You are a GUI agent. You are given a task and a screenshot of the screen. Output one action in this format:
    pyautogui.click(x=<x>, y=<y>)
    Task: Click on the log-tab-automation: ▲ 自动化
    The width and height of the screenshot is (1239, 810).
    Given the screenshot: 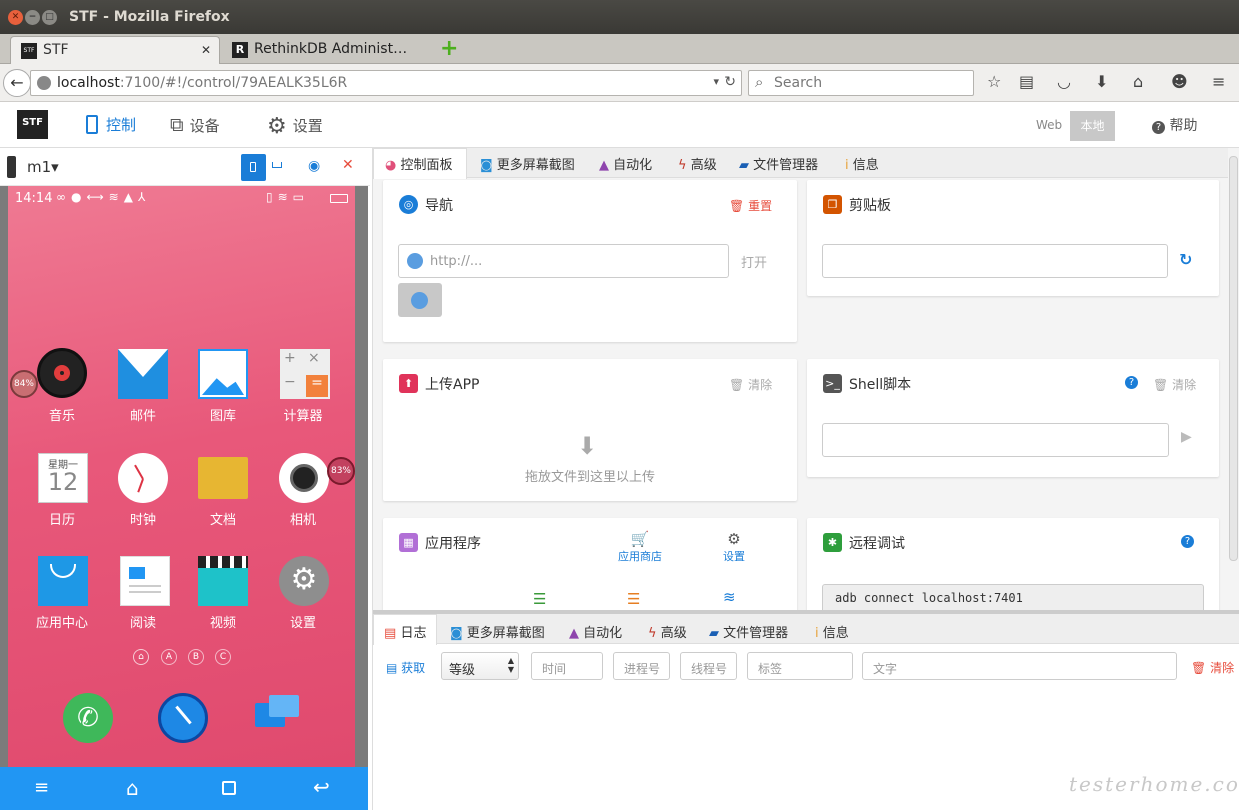 What is the action you would take?
    pyautogui.click(x=595, y=631)
    